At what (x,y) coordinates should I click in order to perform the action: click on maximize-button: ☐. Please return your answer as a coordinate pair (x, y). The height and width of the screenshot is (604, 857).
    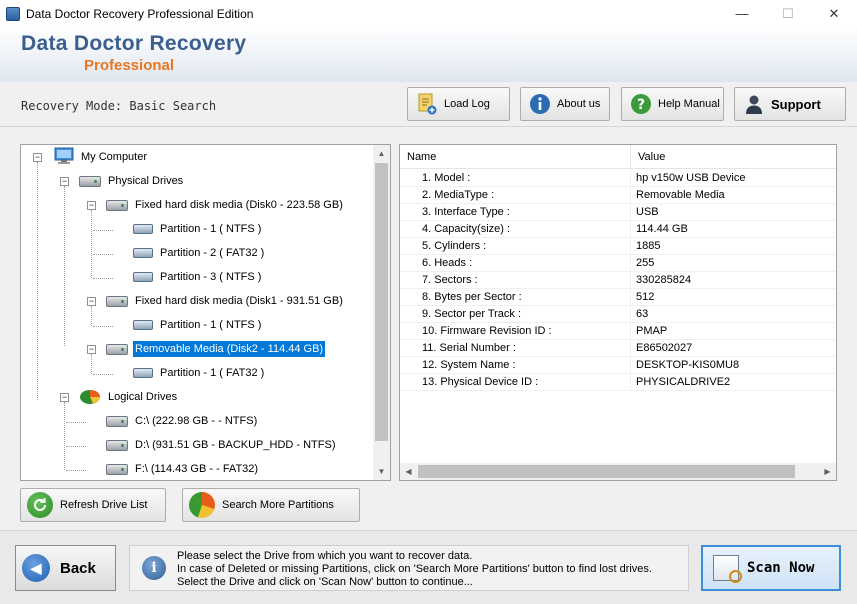
    Looking at the image, I should click on (788, 13).